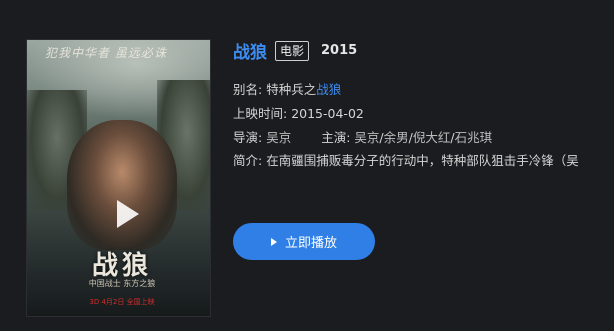 This screenshot has height=331, width=614. Describe the element at coordinates (292, 50) in the screenshot. I see `genre-badge: 电影` at that location.